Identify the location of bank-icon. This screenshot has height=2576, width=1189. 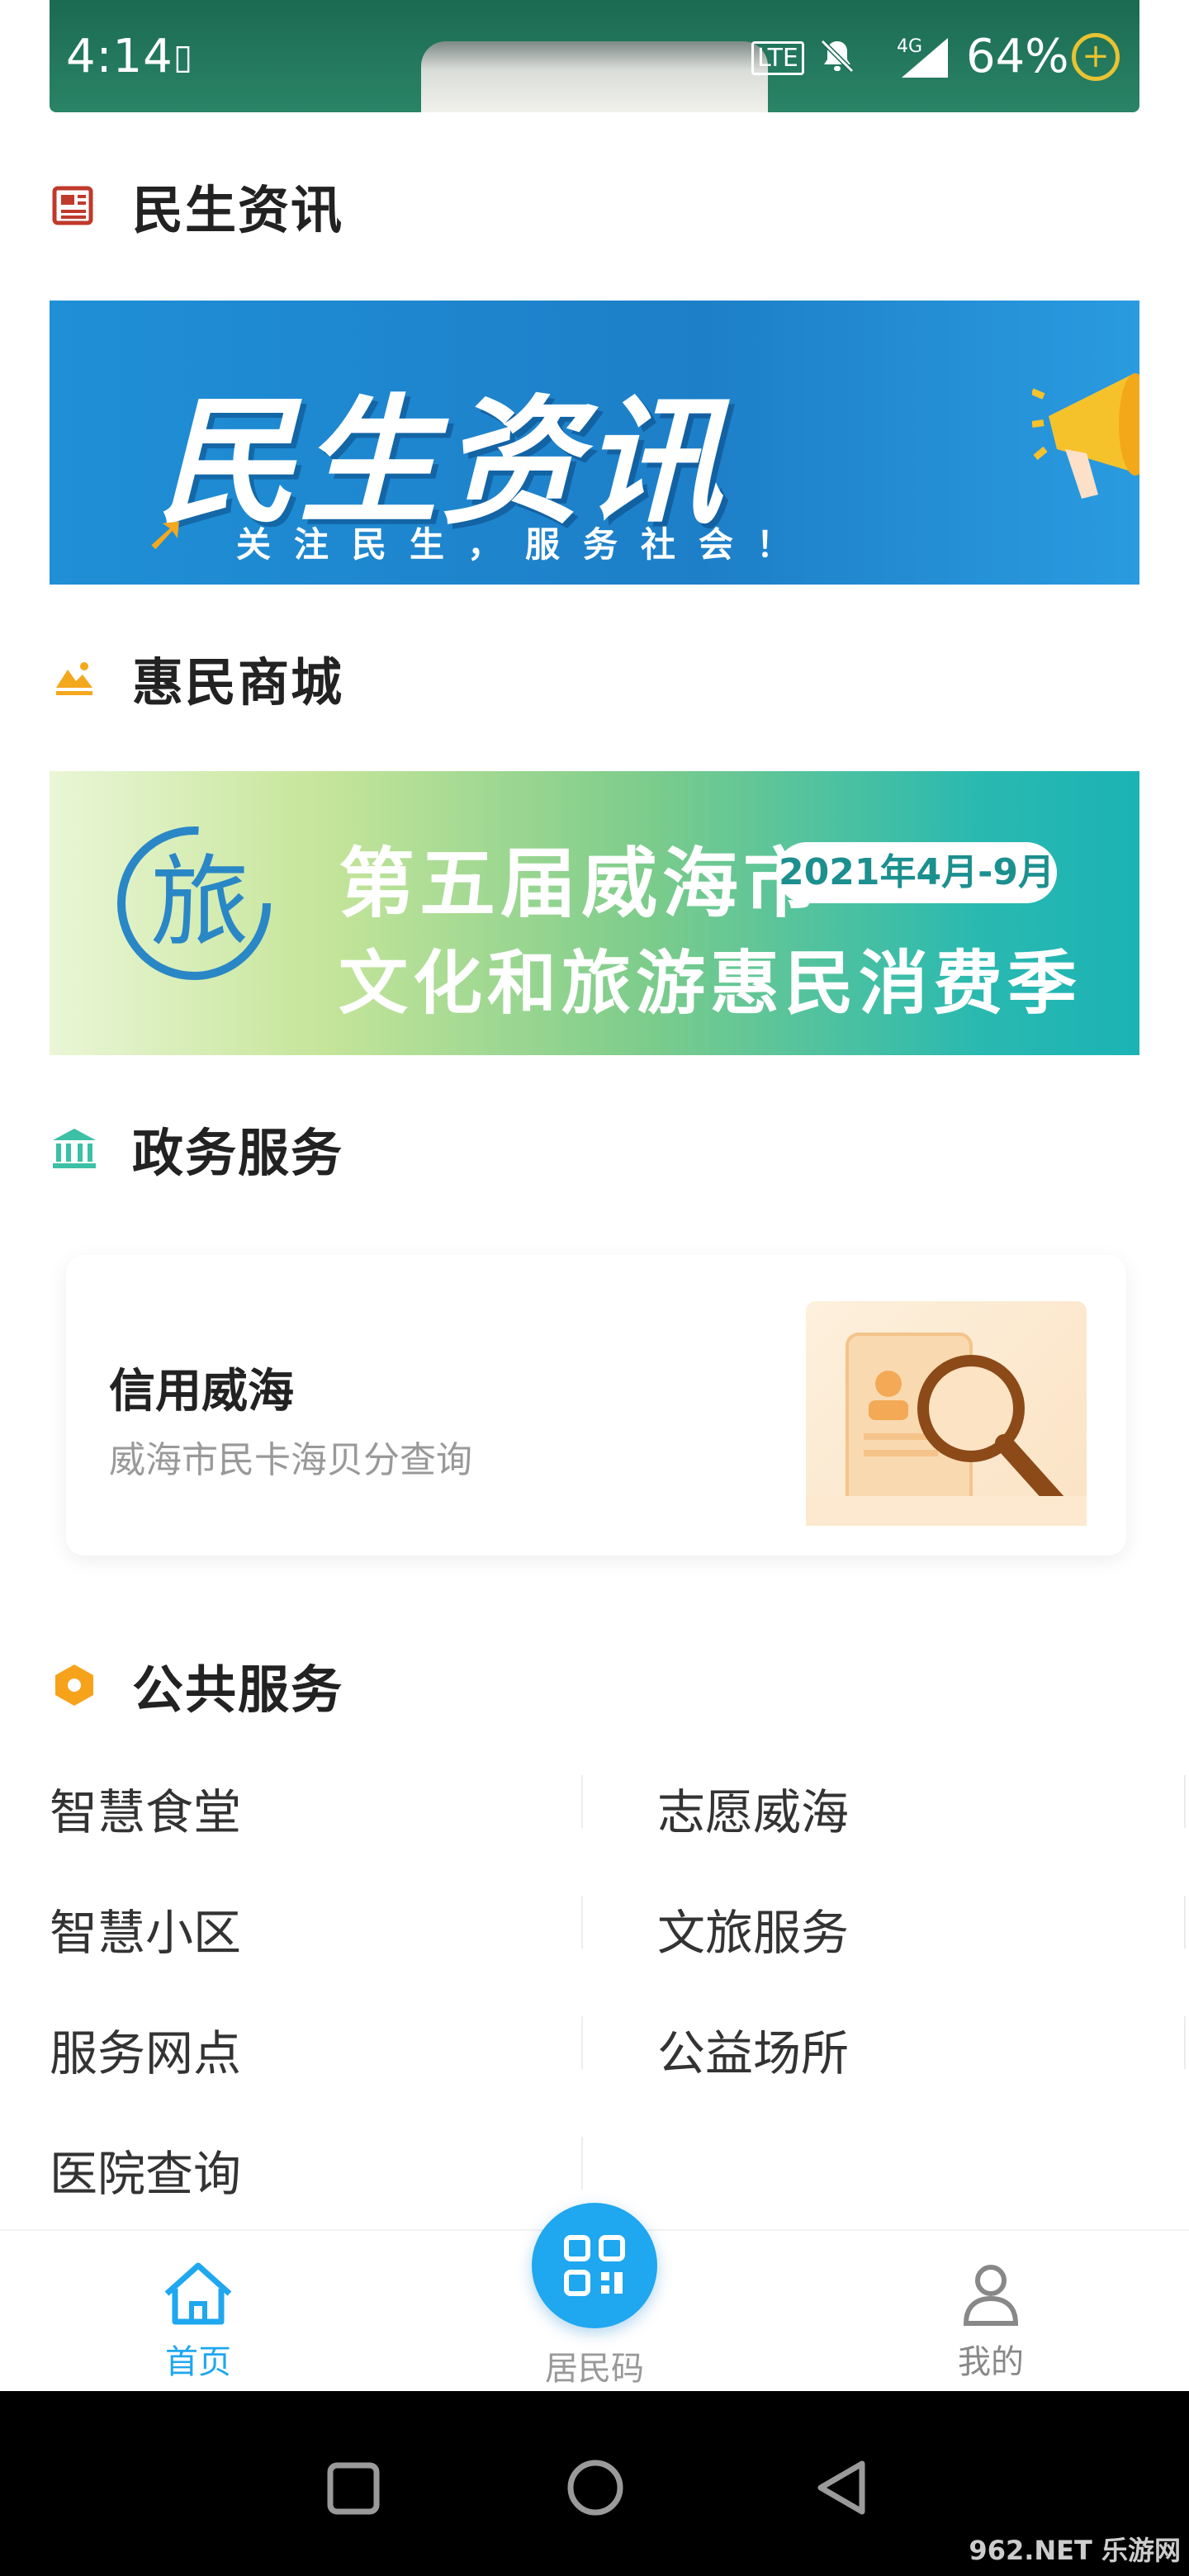
(74, 1148).